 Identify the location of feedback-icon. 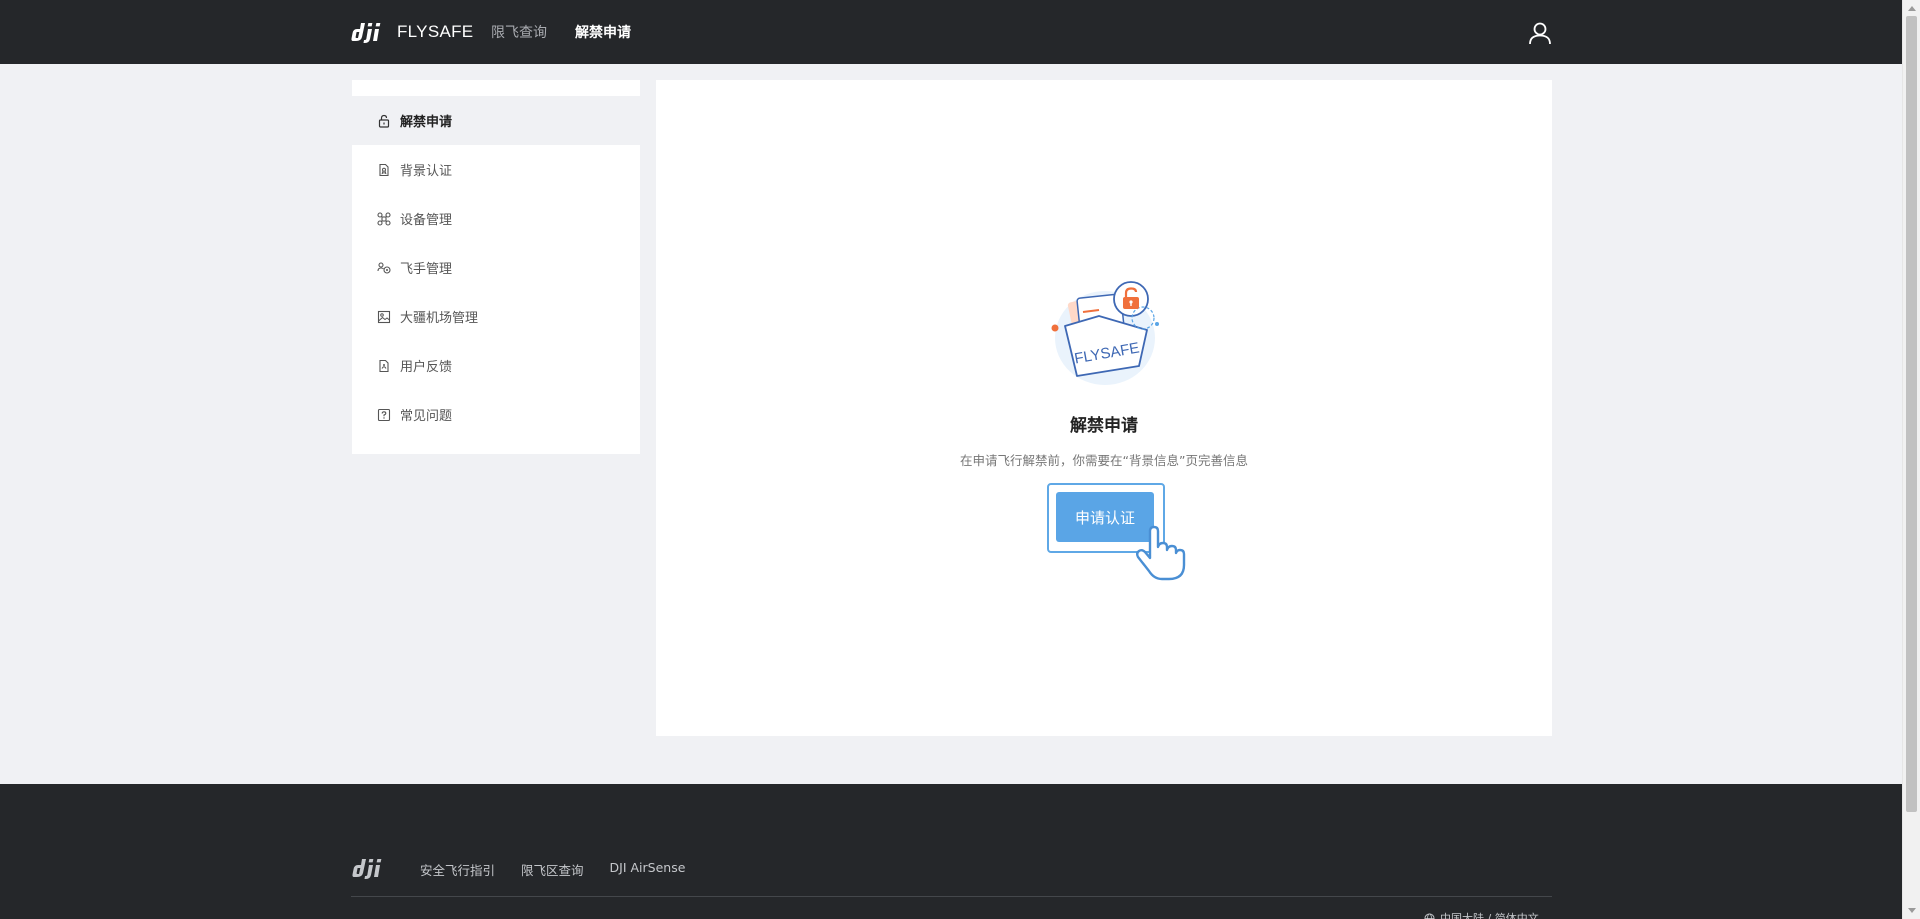
(384, 365).